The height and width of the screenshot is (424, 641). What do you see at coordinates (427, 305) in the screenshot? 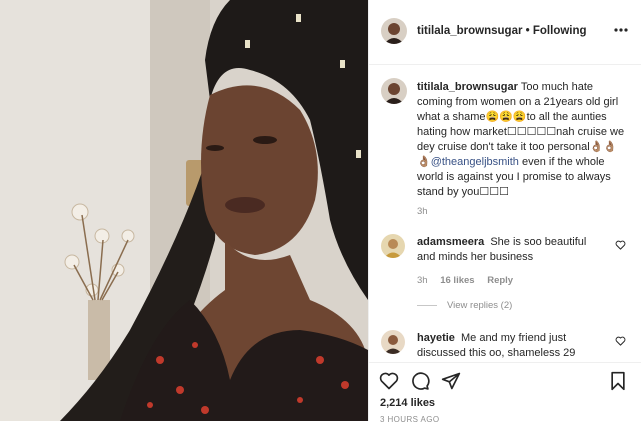
I see `replies-divider-line` at bounding box center [427, 305].